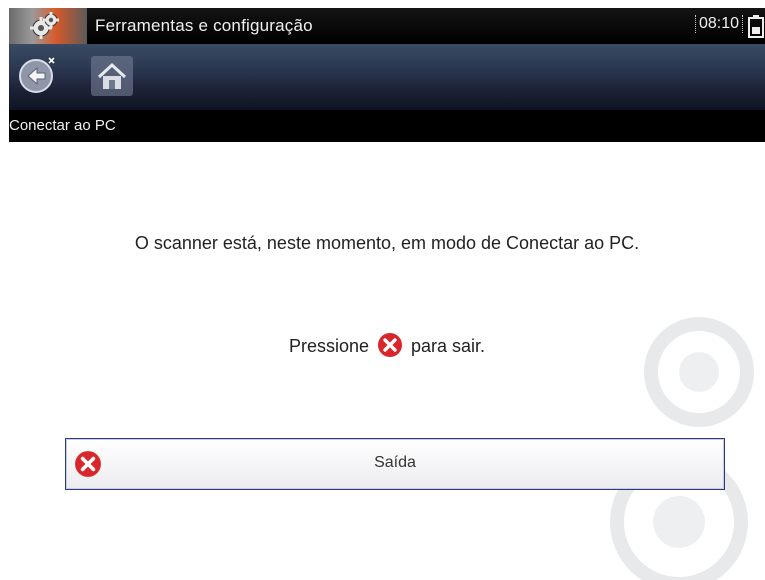  What do you see at coordinates (390, 345) in the screenshot?
I see `close-circle-icon` at bounding box center [390, 345].